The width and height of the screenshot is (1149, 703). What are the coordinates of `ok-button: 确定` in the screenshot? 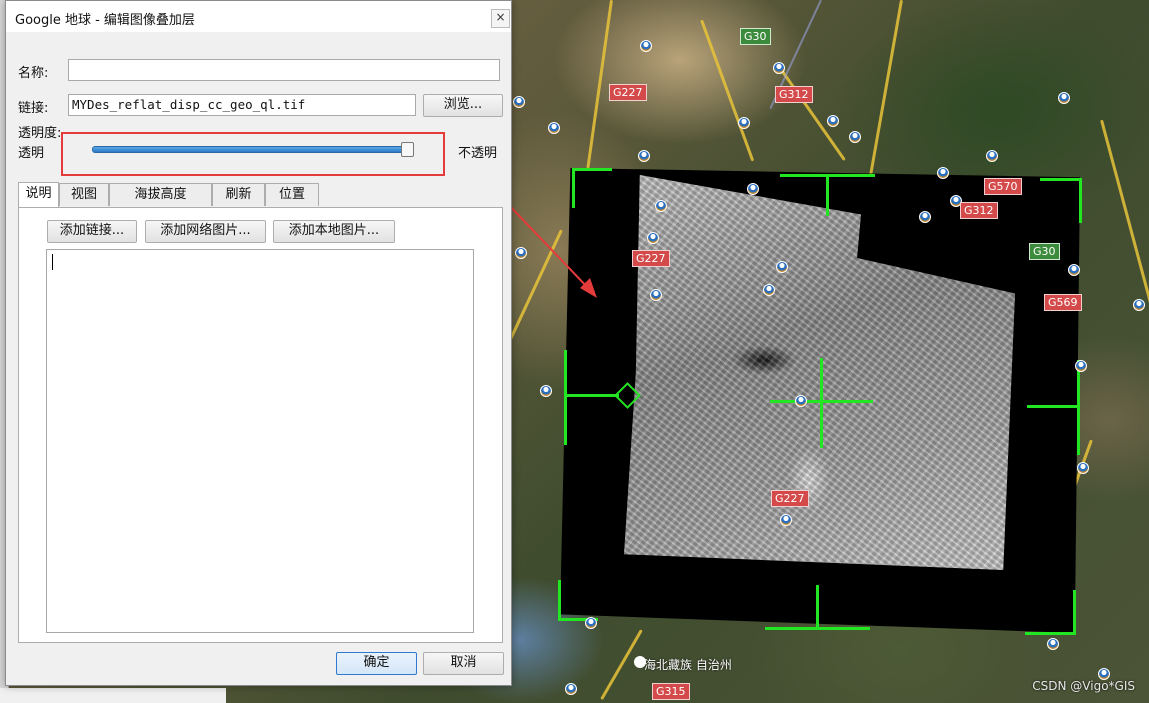 It's located at (376, 663).